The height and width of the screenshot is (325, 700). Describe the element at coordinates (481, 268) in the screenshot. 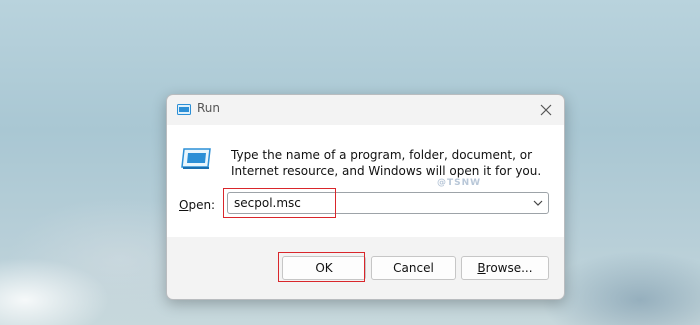

I see `browse-accelerator: B` at that location.